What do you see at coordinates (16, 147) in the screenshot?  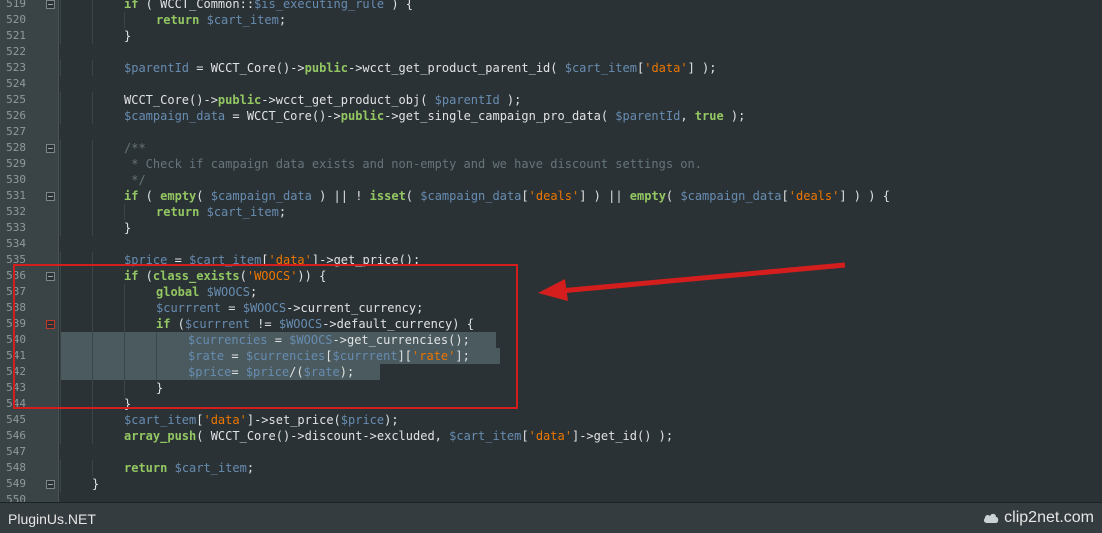 I see `line-number: 528` at bounding box center [16, 147].